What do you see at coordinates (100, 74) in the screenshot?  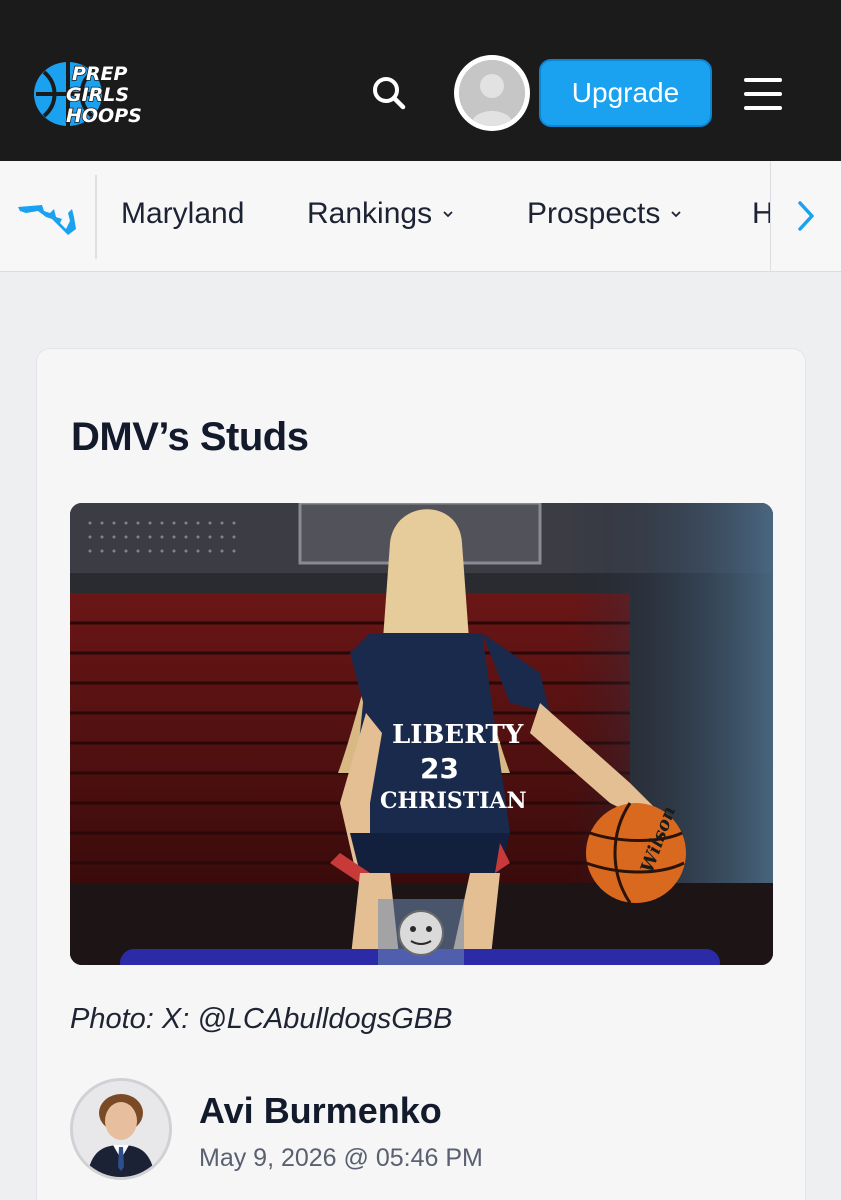 I see `logo-text-prep: PREP` at bounding box center [100, 74].